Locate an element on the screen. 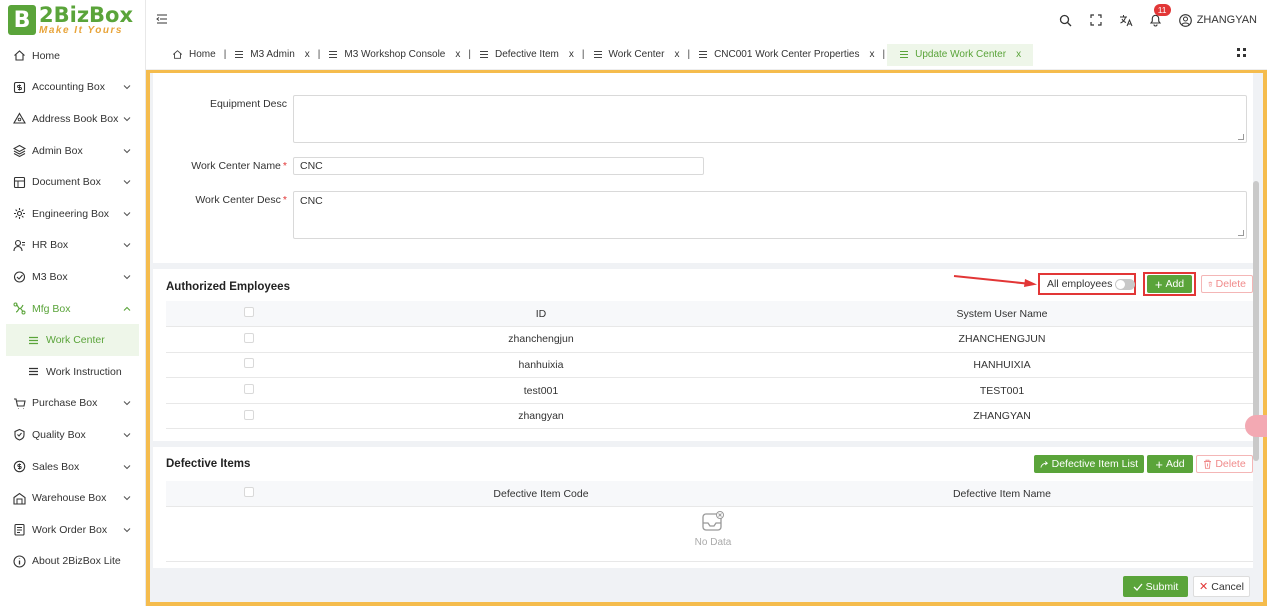 The height and width of the screenshot is (606, 1267). cancel-button: ✕ Cancel is located at coordinates (1221, 586).